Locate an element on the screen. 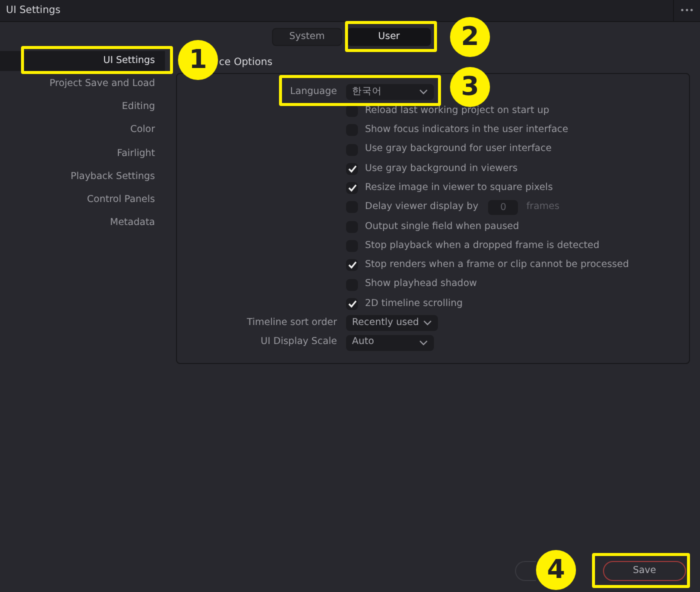 The image size is (700, 592). dropdown: 한국어 is located at coordinates (390, 92).